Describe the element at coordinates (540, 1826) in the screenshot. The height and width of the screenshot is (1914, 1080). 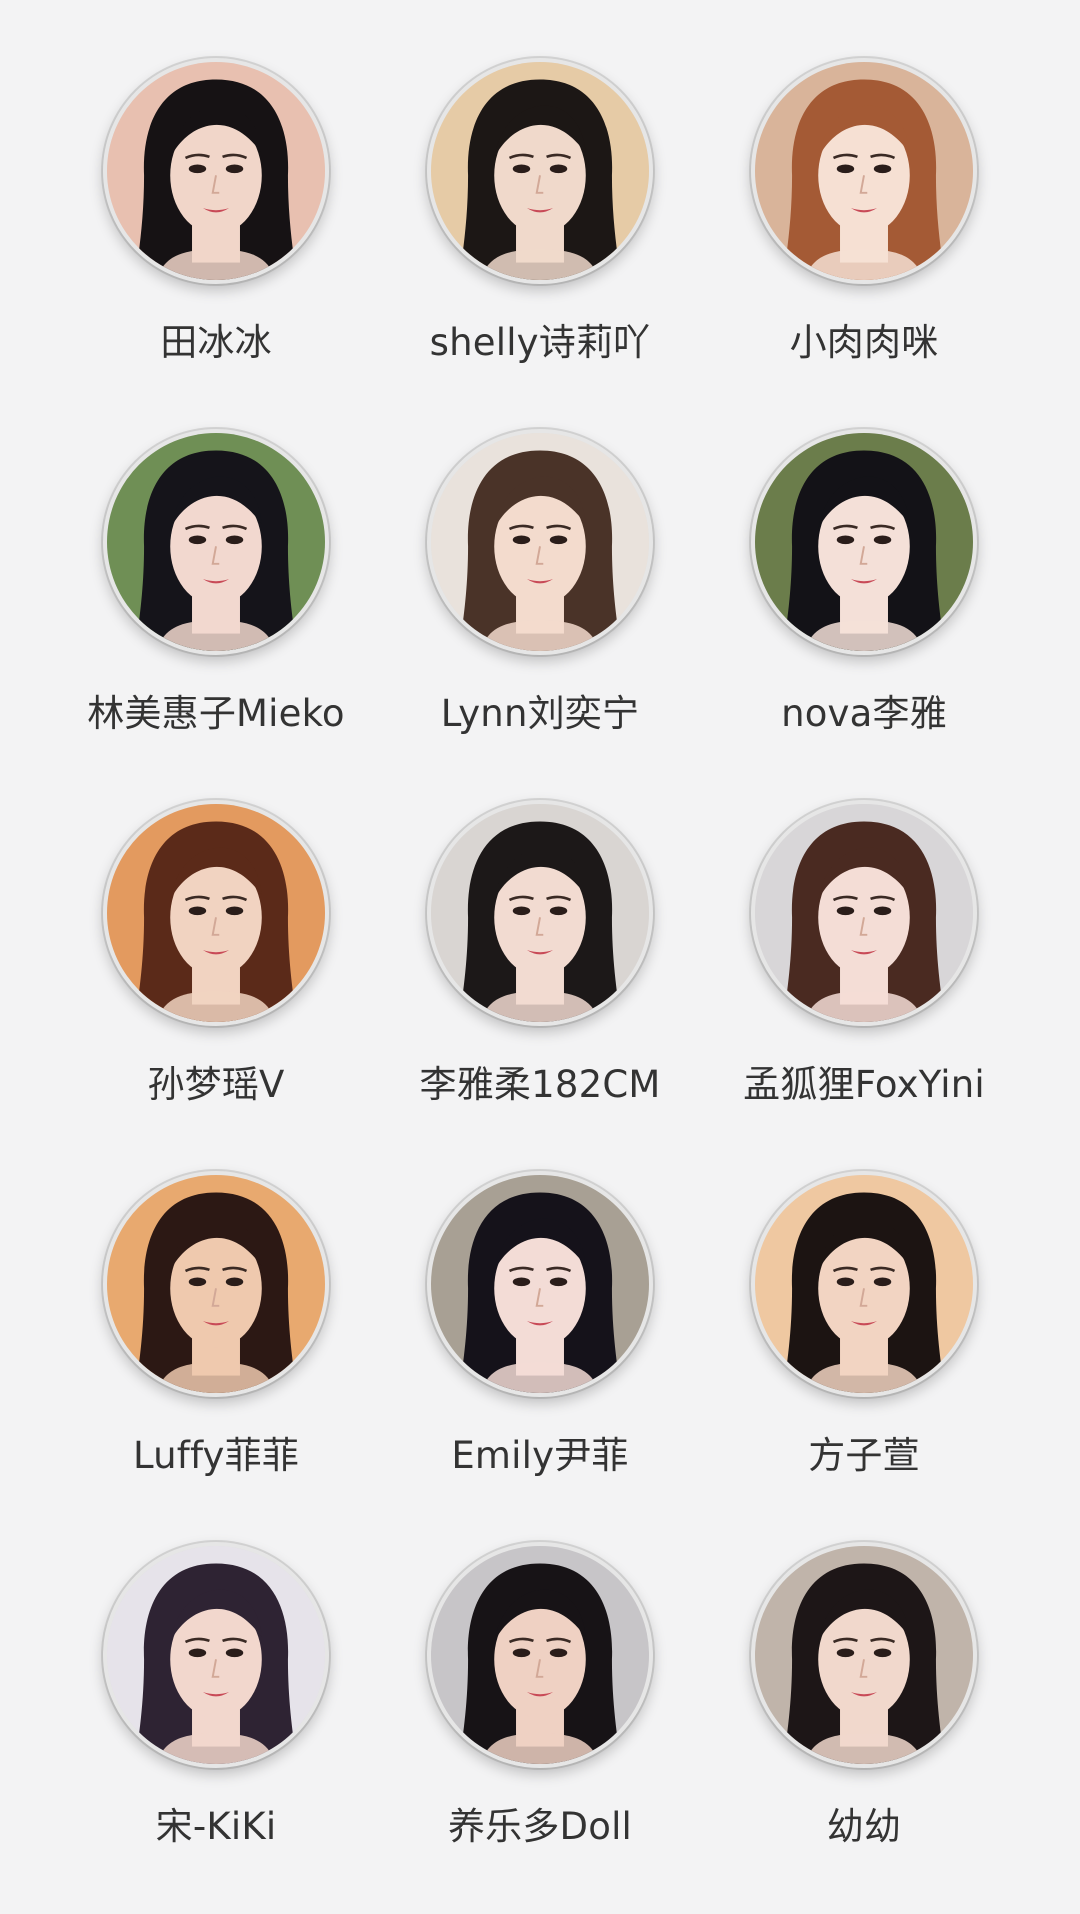
I see `profile-name: 养乐多Doll` at that location.